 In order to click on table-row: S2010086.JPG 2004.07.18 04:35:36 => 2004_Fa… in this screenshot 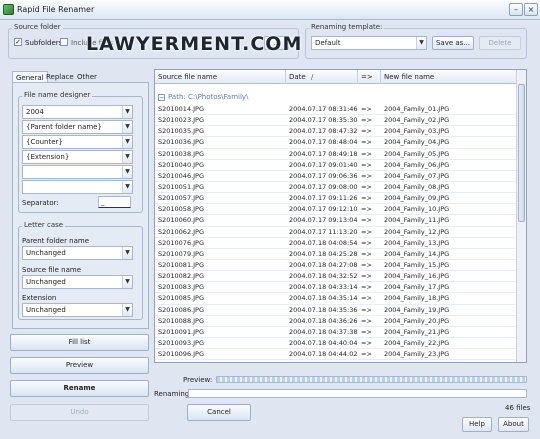, I will do `click(336, 310)`.